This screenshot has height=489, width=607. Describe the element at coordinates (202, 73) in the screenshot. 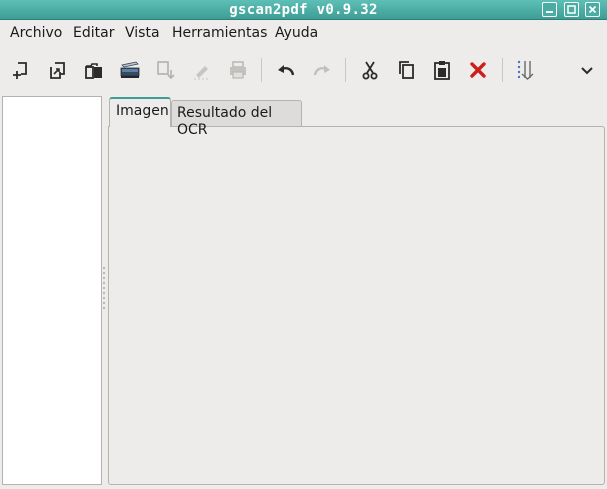

I see `edit-pencil-icon` at that location.